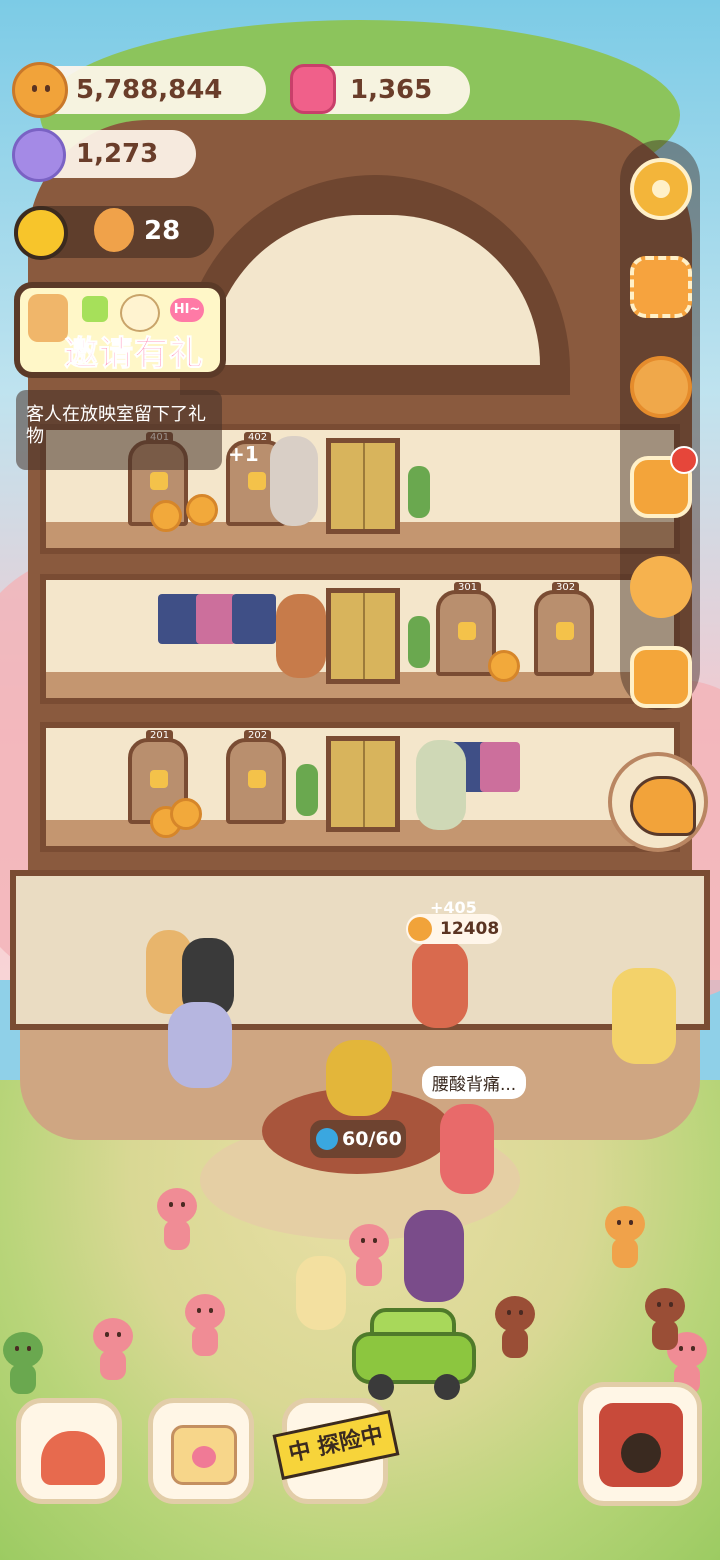  Describe the element at coordinates (658, 802) in the screenshot. I see `pastry-icon` at that location.